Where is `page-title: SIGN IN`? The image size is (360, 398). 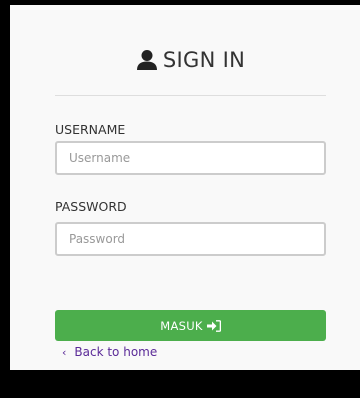
page-title: SIGN IN is located at coordinates (204, 60).